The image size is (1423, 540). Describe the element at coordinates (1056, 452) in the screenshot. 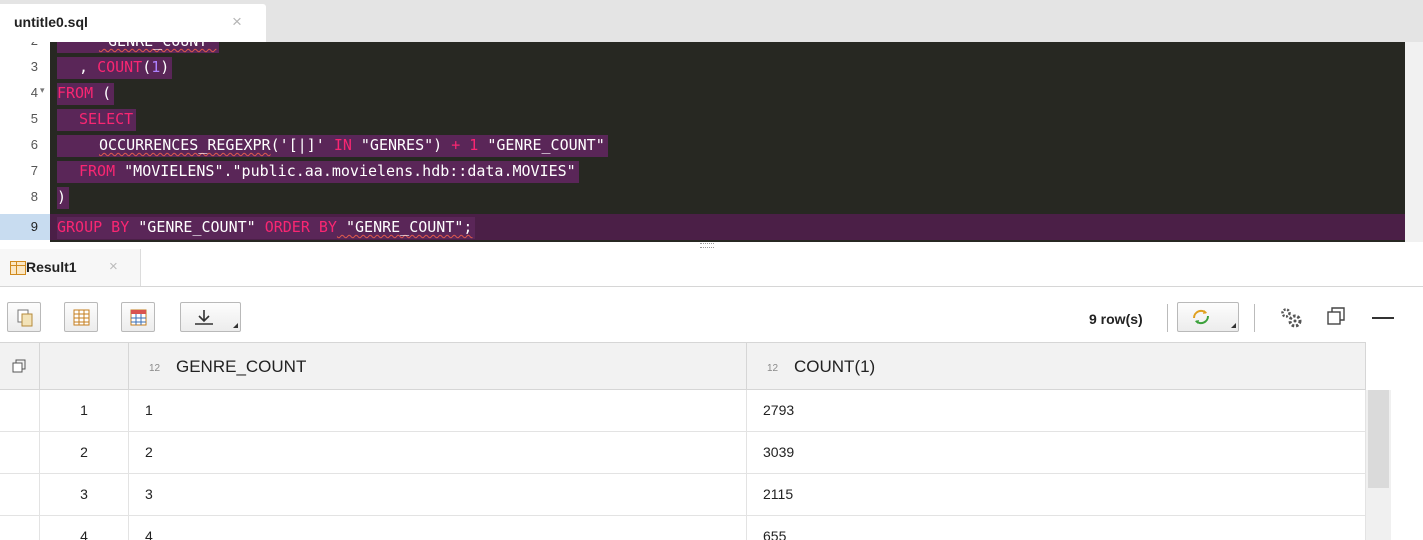

I see `cell-count: 3039` at that location.